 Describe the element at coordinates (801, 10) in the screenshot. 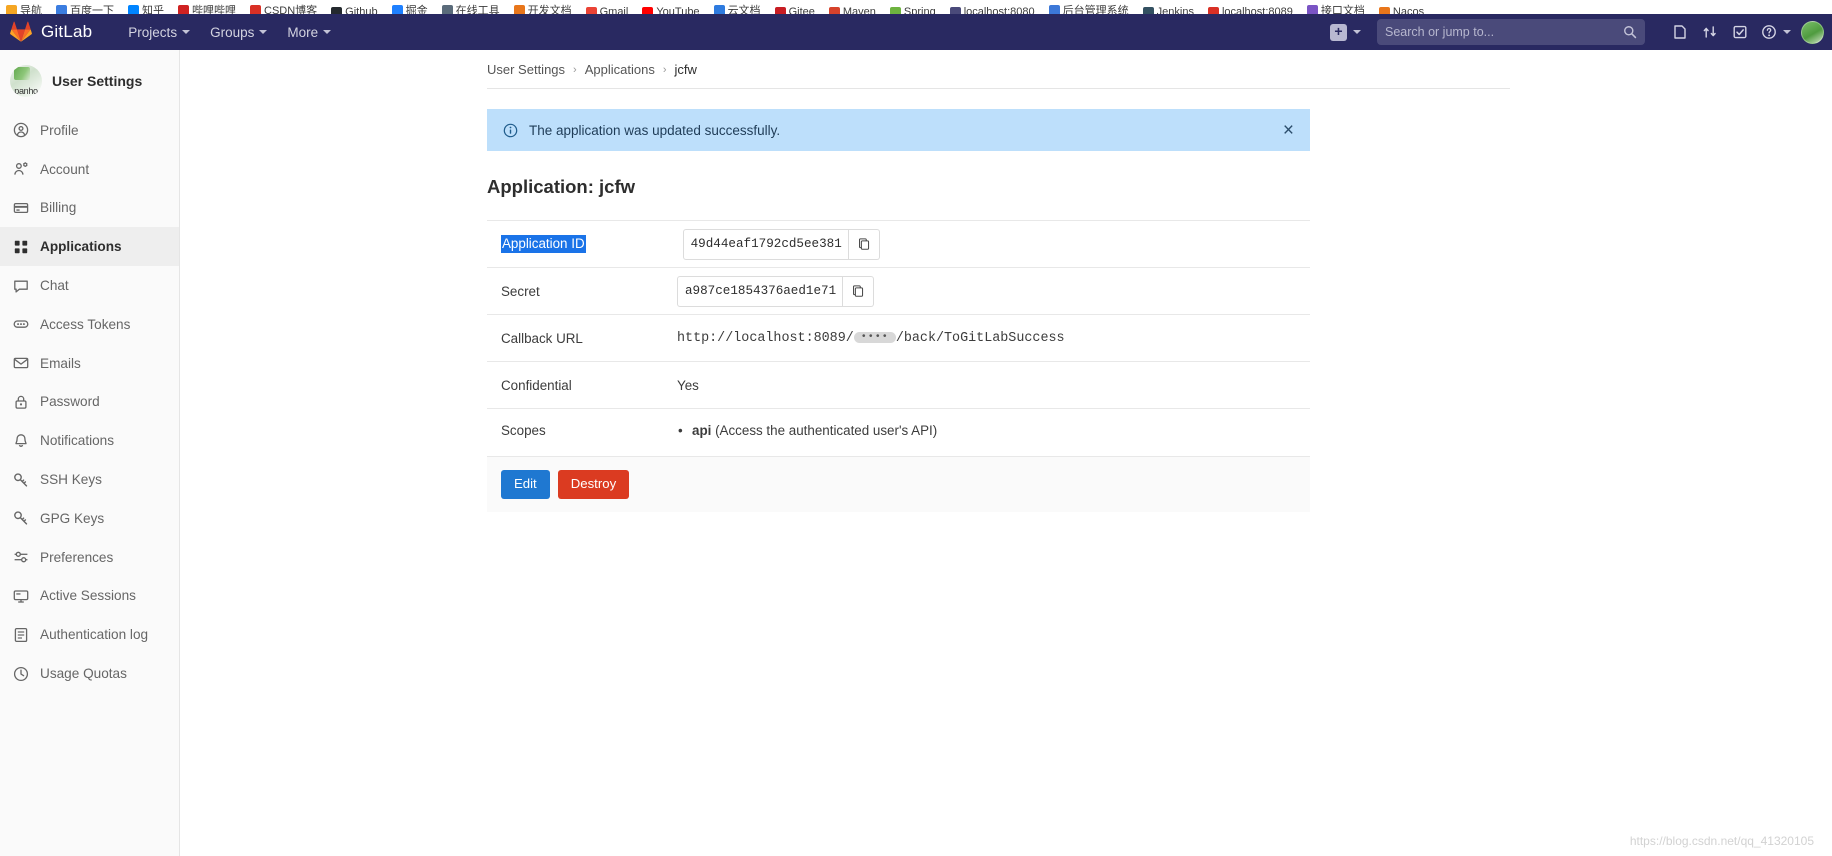

I see `bookmark-label: Gitee` at that location.